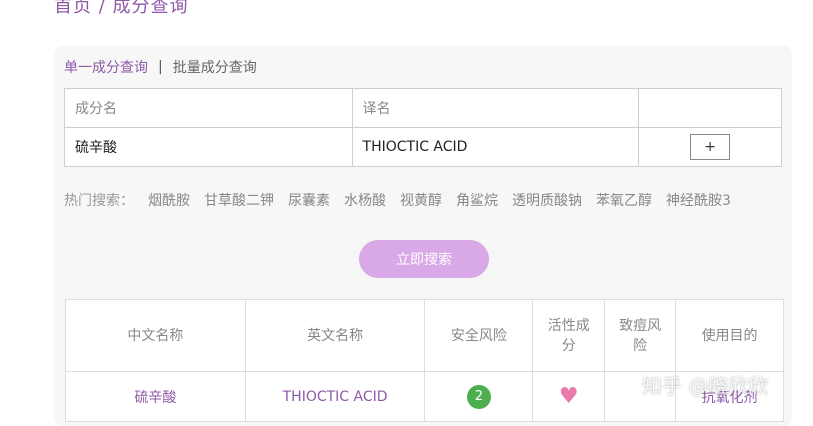 The width and height of the screenshot is (813, 426). What do you see at coordinates (477, 200) in the screenshot?
I see `hot-search-item: 角鲨烷` at bounding box center [477, 200].